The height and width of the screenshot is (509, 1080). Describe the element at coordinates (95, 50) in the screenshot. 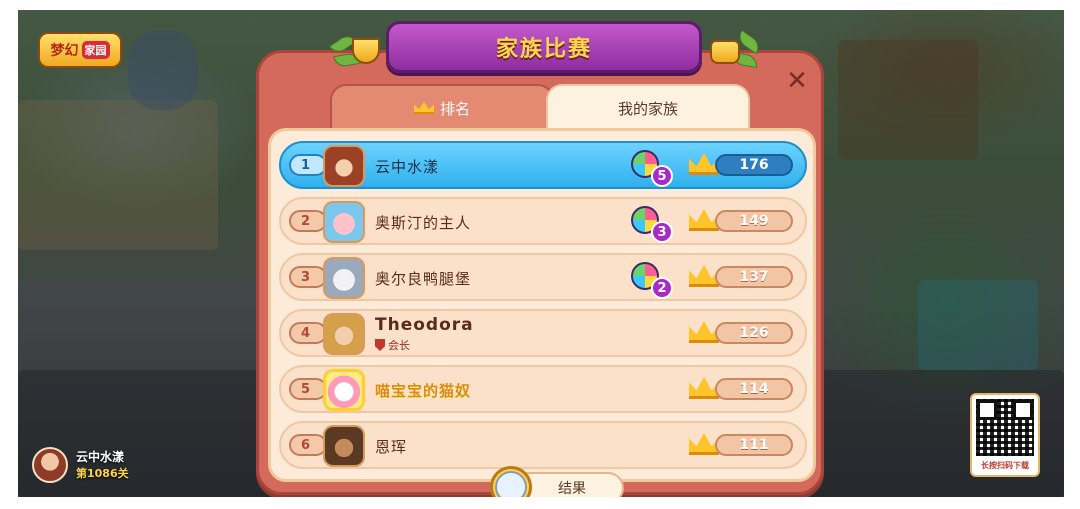

I see `logo-subtext: 家园` at that location.